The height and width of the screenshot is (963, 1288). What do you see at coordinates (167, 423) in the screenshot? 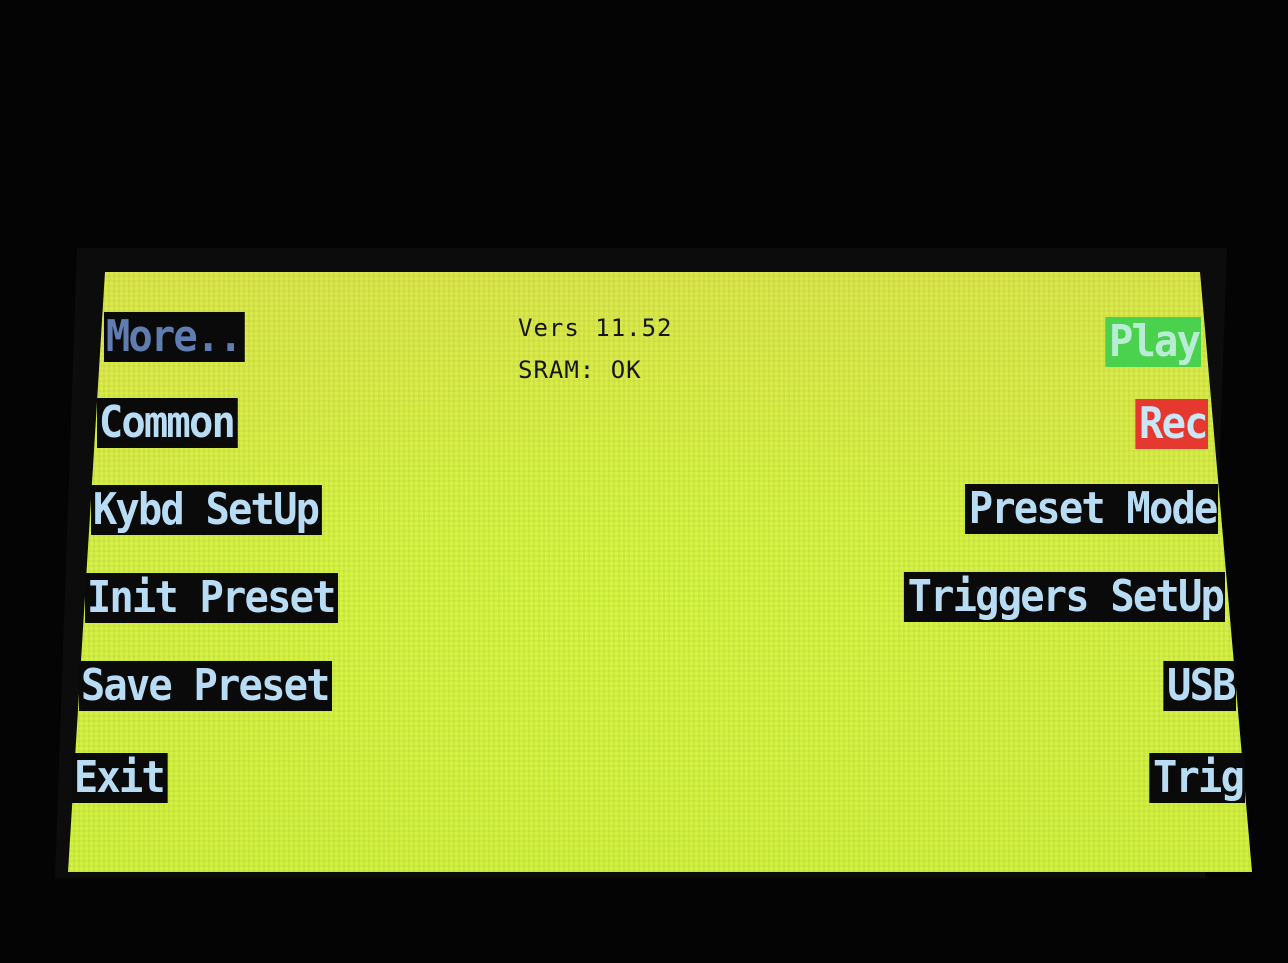
I see `common-button: Common` at bounding box center [167, 423].